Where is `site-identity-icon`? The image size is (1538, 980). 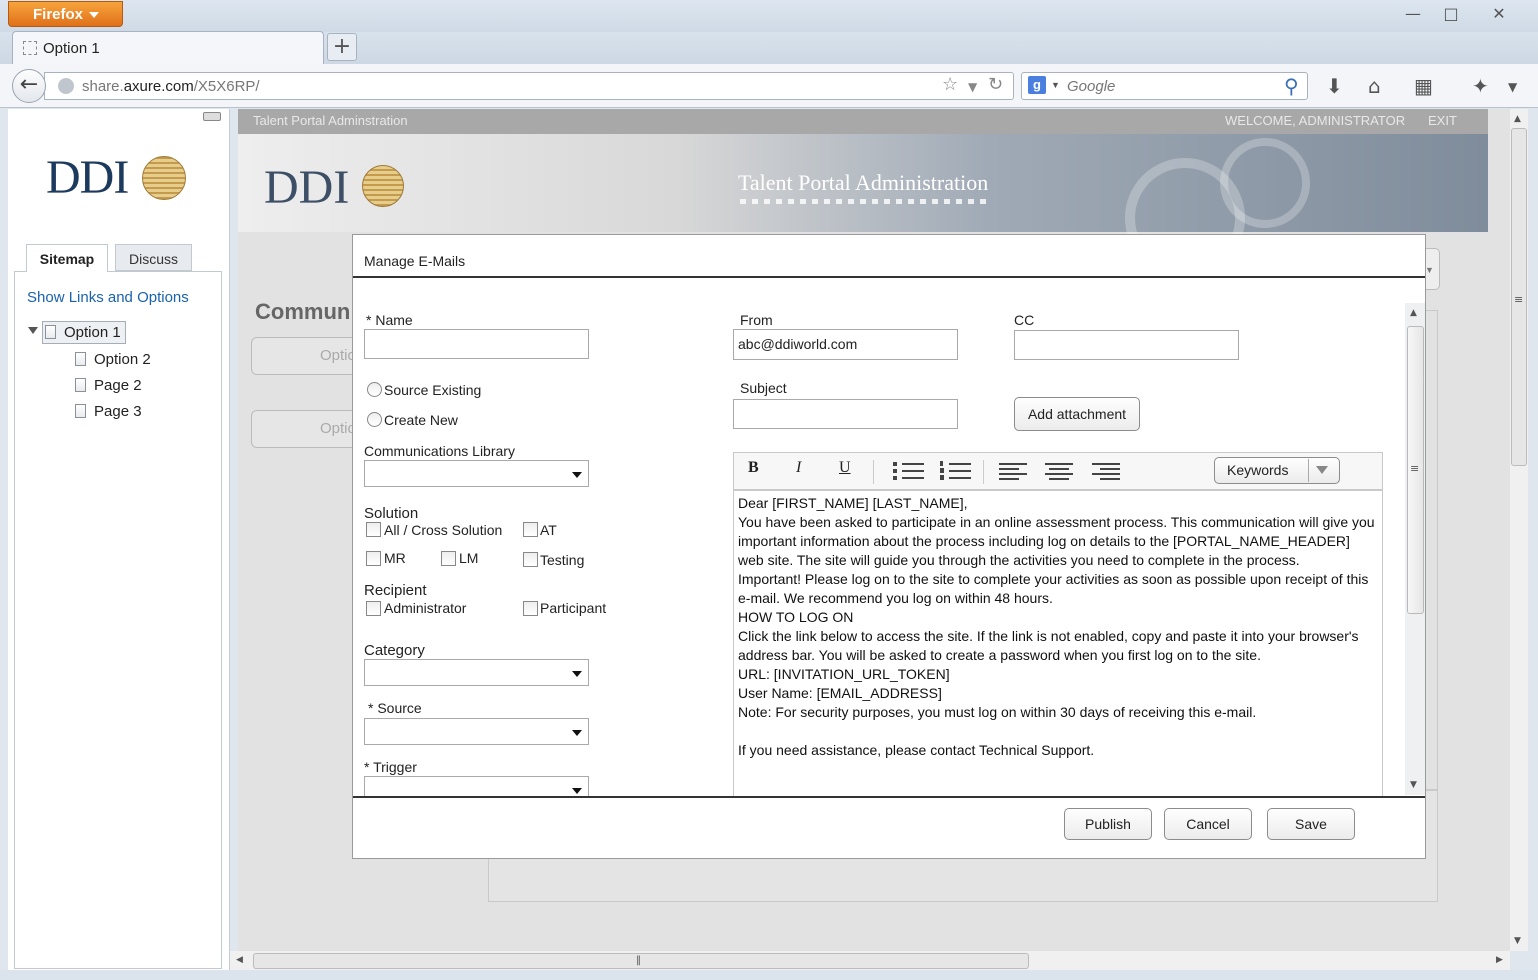 site-identity-icon is located at coordinates (66, 86).